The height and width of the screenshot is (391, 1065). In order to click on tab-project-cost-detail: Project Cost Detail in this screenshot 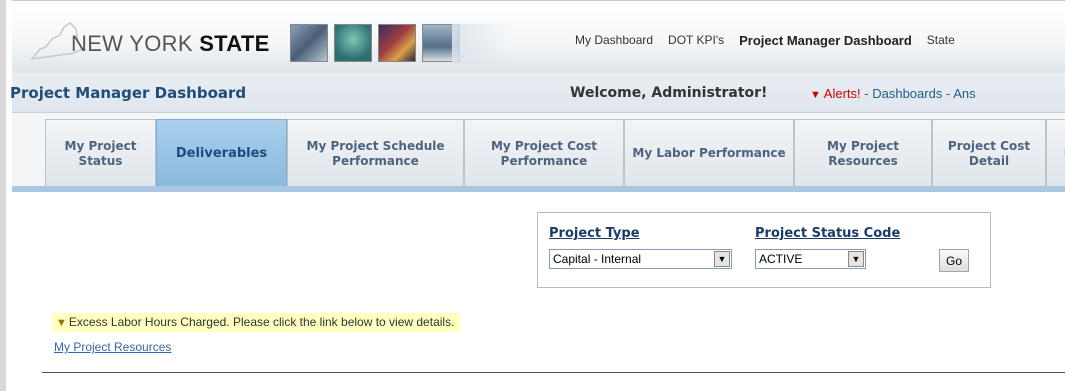, I will do `click(989, 153)`.